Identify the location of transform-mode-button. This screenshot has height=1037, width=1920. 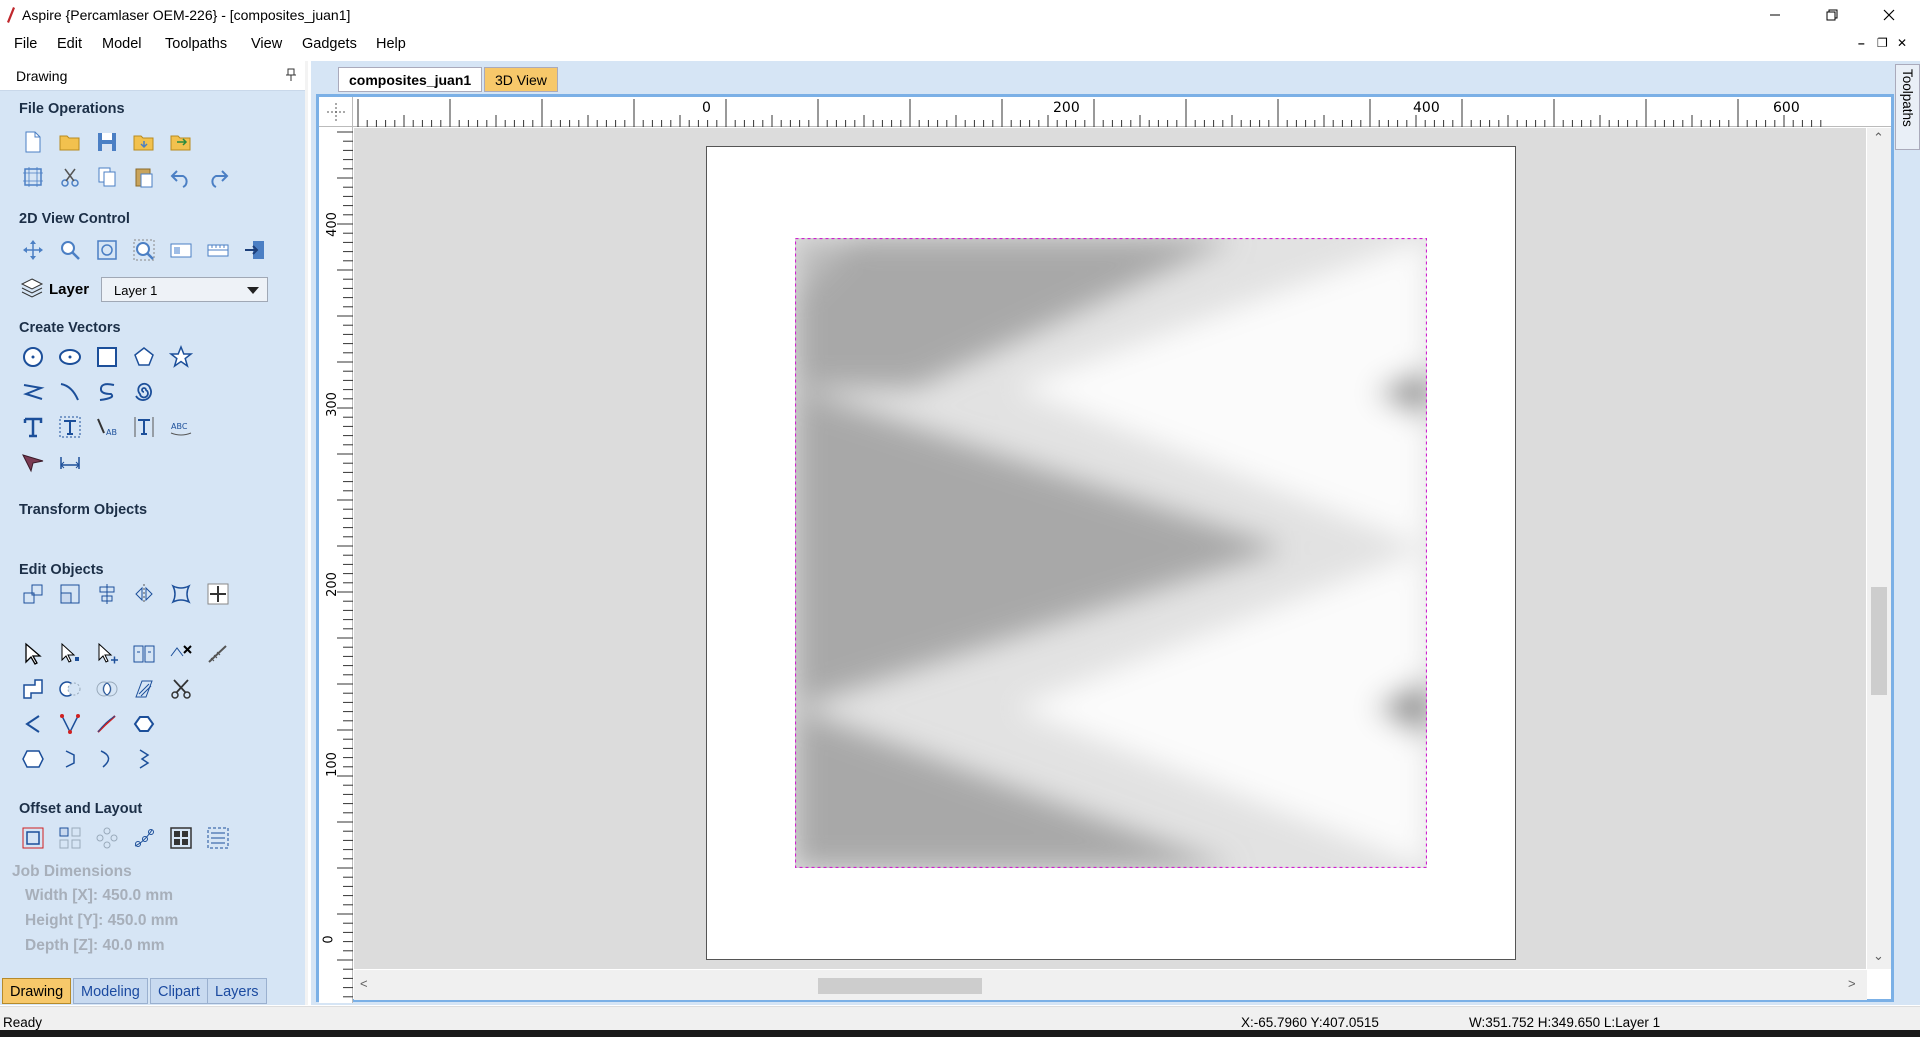
(107, 654).